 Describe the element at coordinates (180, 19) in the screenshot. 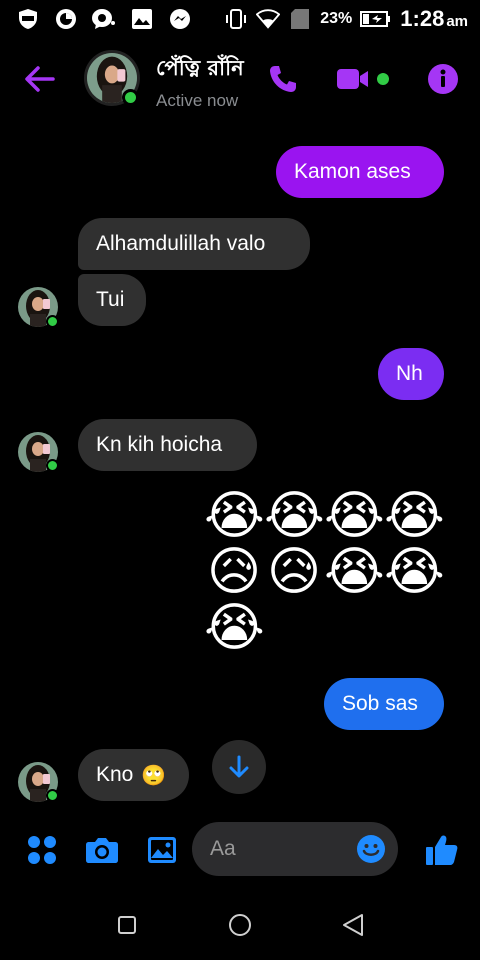

I see `messenger-icon` at that location.